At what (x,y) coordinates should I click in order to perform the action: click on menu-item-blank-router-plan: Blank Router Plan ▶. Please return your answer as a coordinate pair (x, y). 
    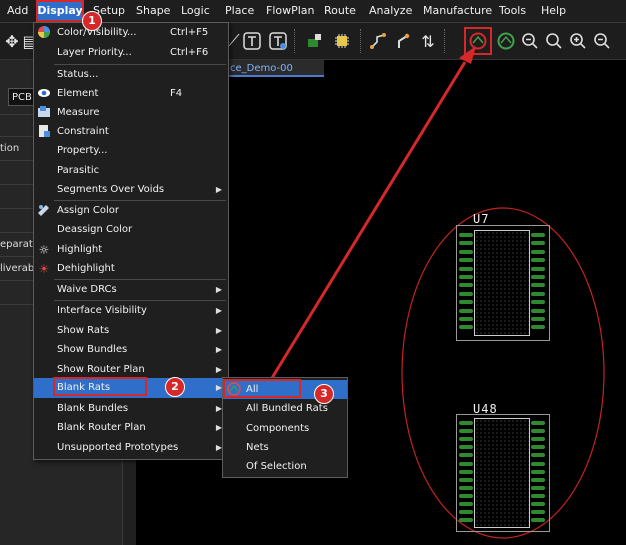
    Looking at the image, I should click on (131, 428).